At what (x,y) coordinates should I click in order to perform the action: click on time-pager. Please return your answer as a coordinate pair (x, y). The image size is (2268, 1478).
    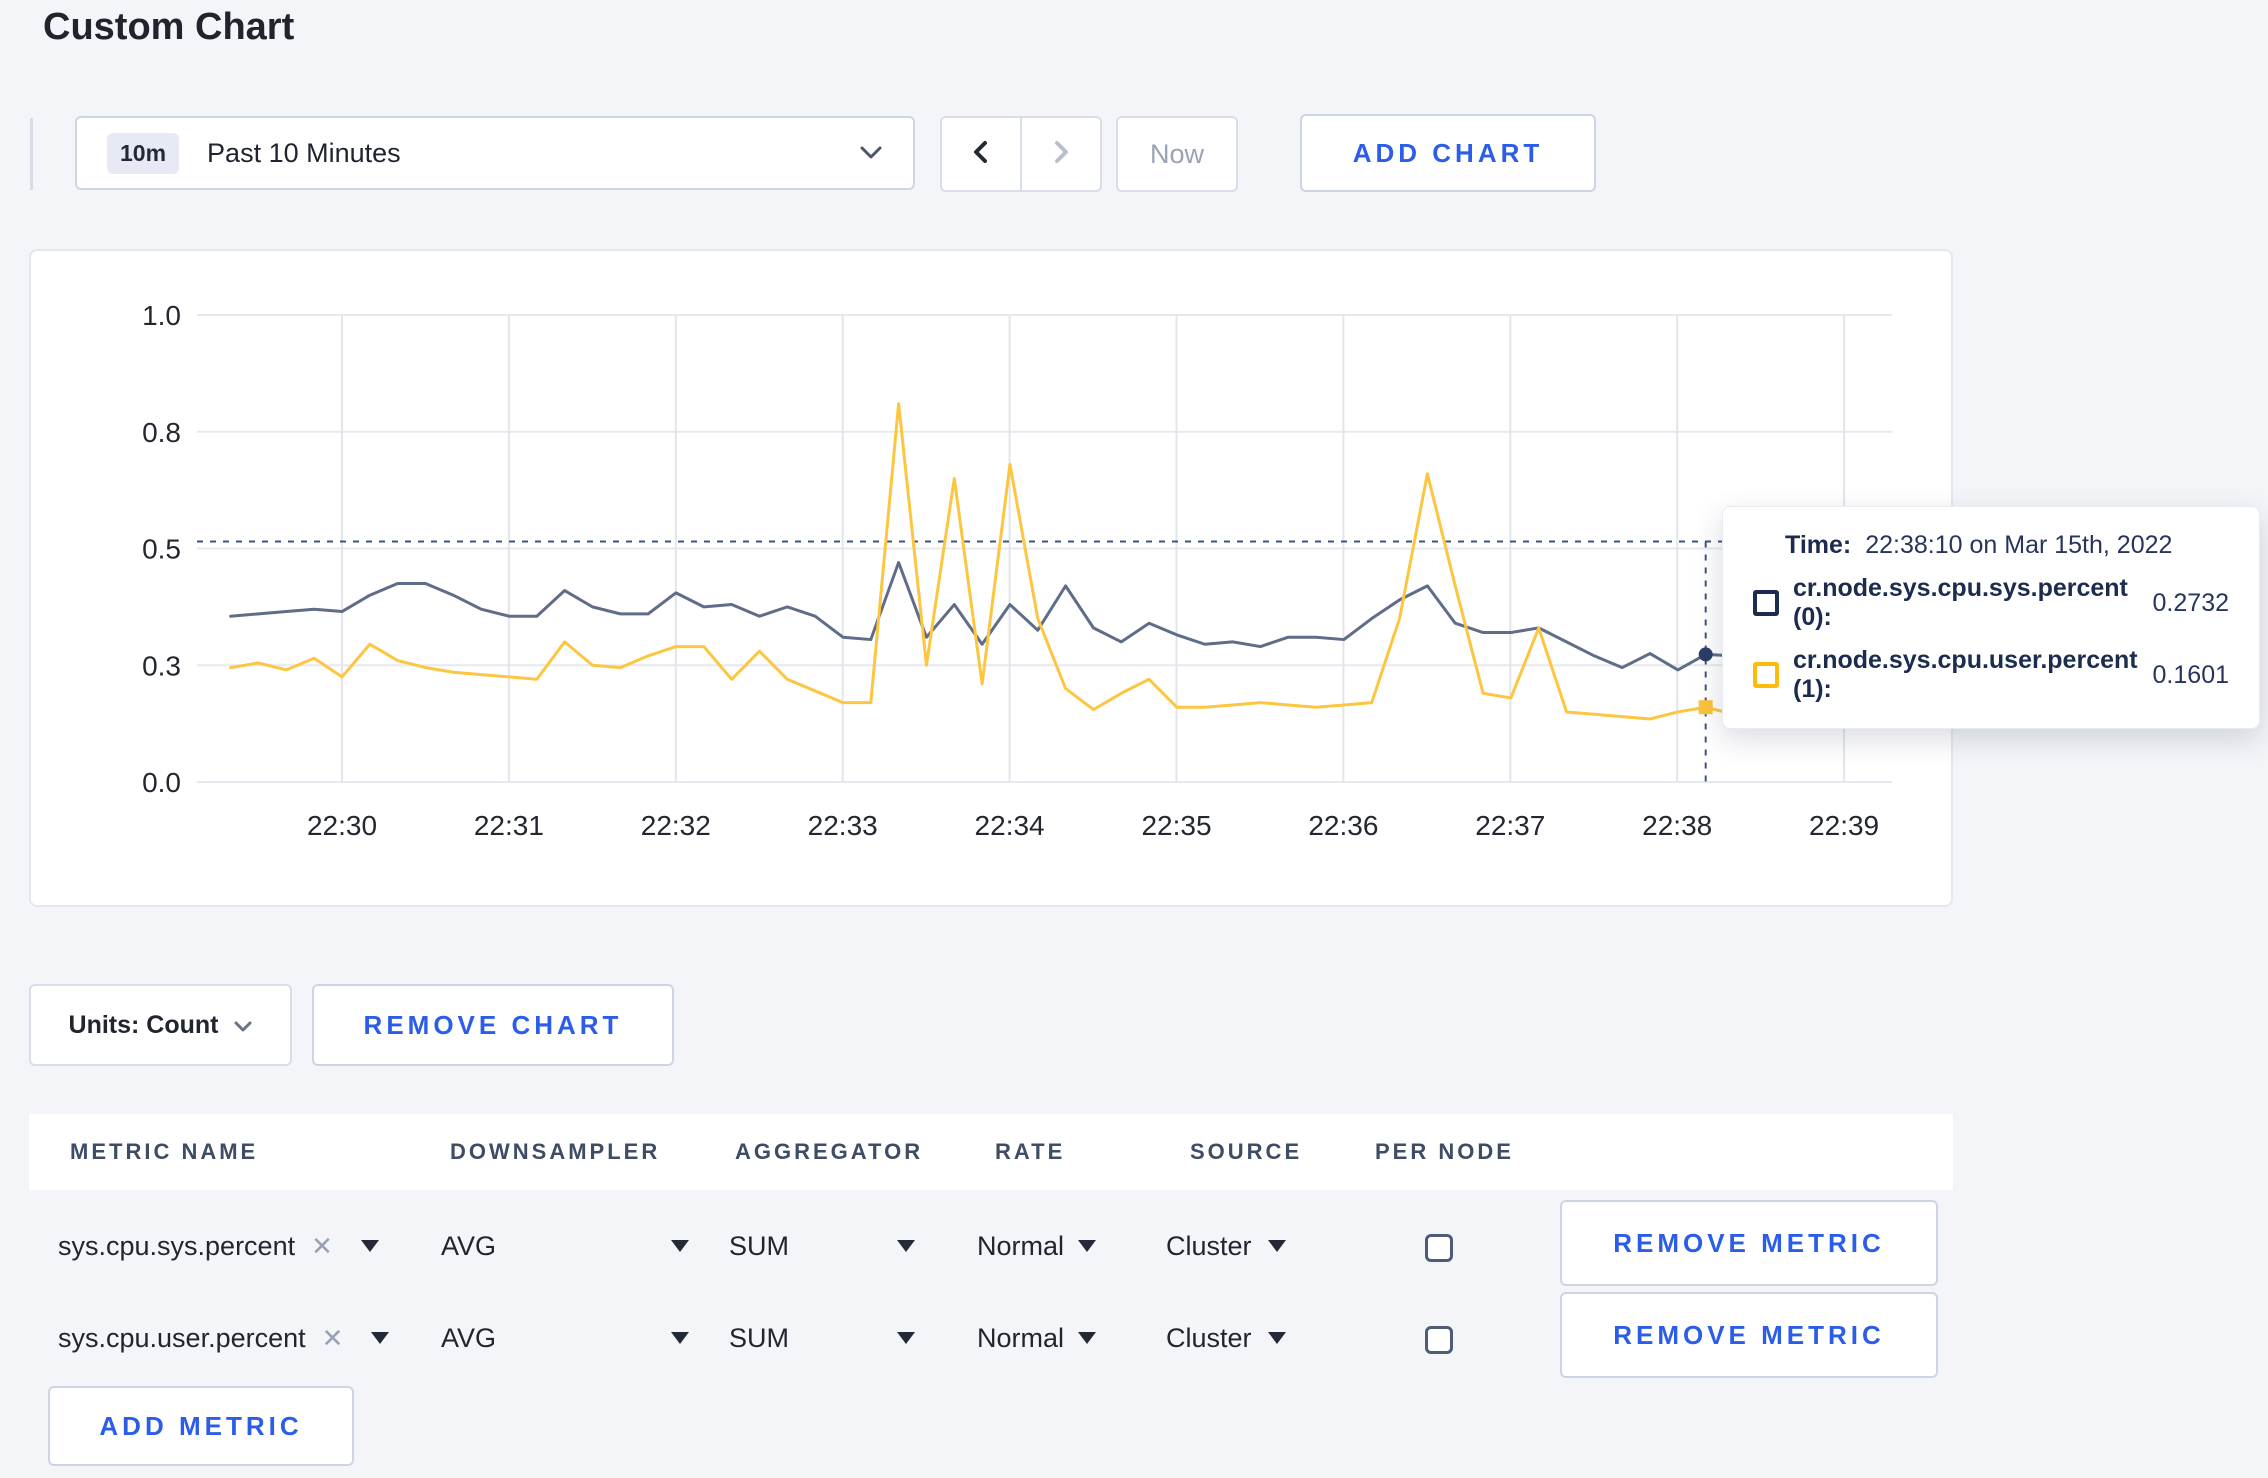
    Looking at the image, I should click on (1021, 154).